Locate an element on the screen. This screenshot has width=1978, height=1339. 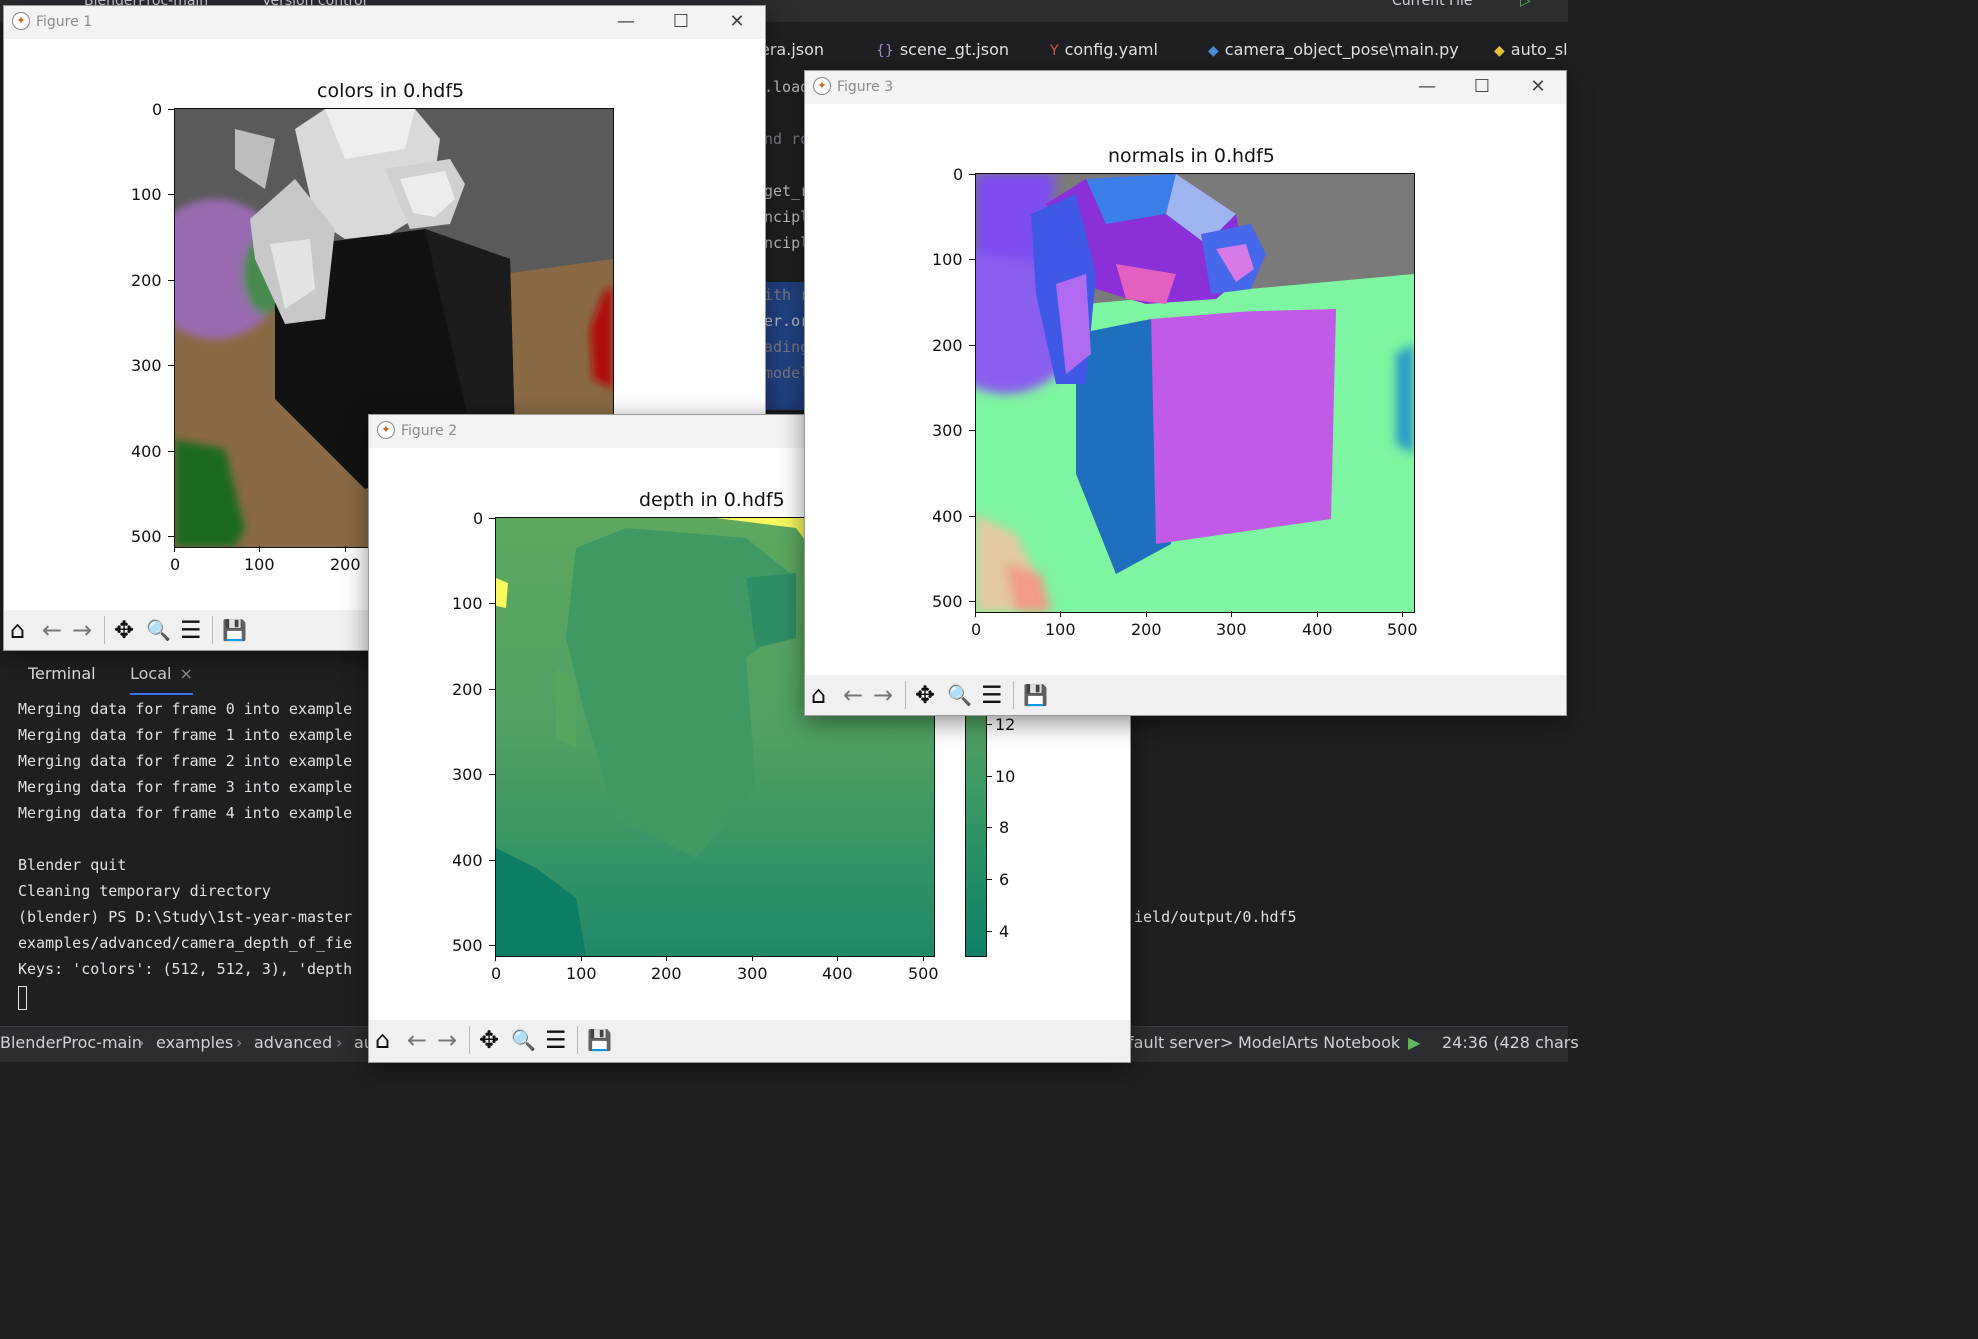
python-file-icon: ◆ is located at coordinates (1499, 51).